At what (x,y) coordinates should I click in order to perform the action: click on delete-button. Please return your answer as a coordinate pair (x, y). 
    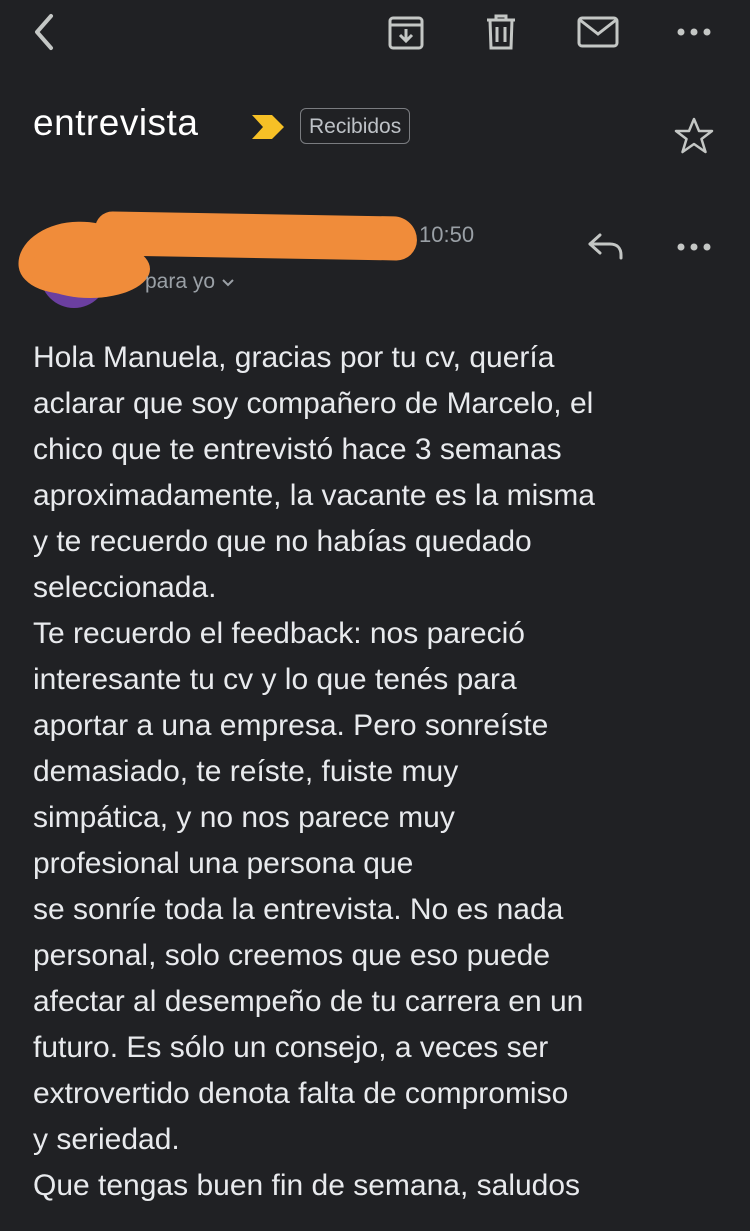
    Looking at the image, I should click on (501, 32).